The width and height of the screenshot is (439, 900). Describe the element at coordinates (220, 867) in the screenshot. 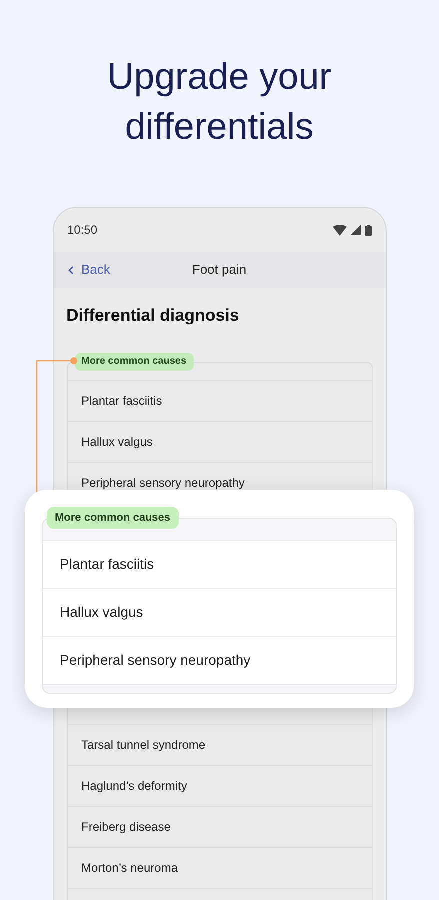

I see `list-item: Morton’s neuroma` at that location.